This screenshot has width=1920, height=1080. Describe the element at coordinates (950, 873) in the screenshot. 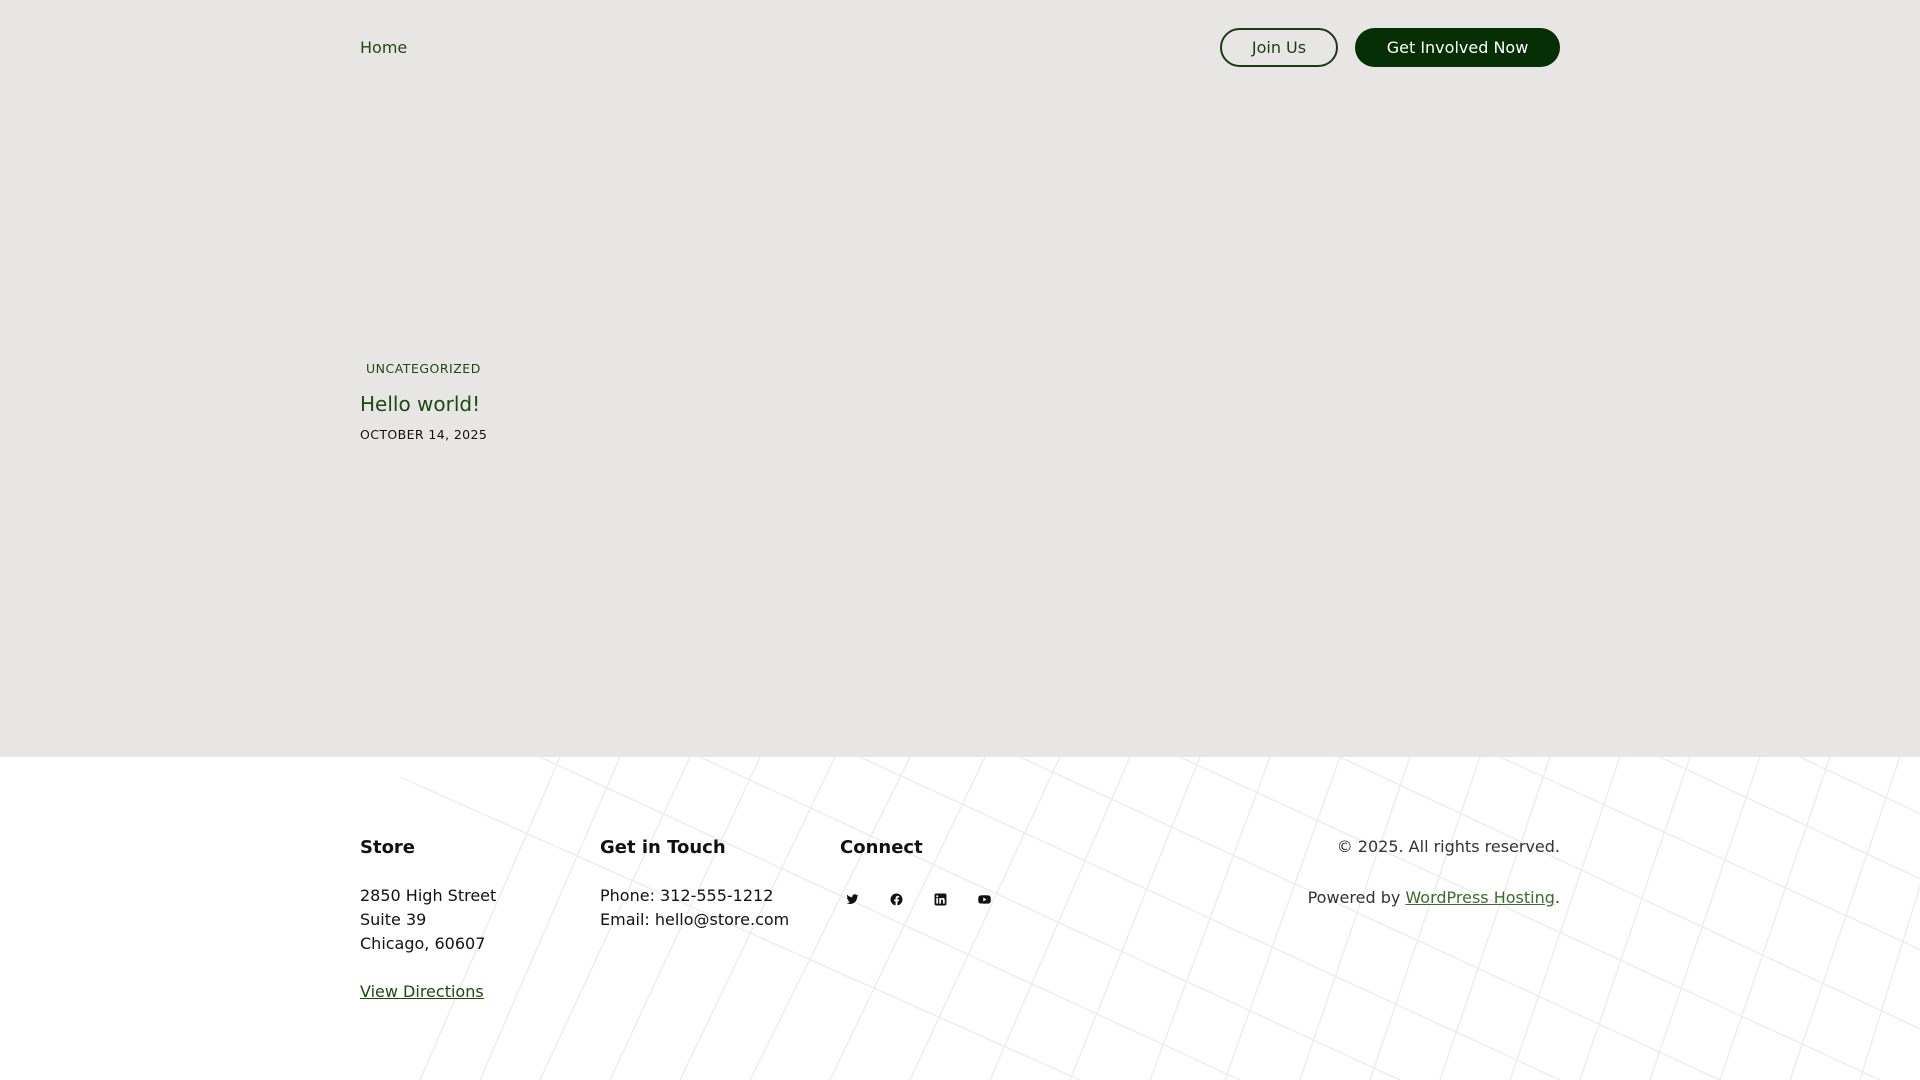

I see `footer-connect-column: Connect` at that location.